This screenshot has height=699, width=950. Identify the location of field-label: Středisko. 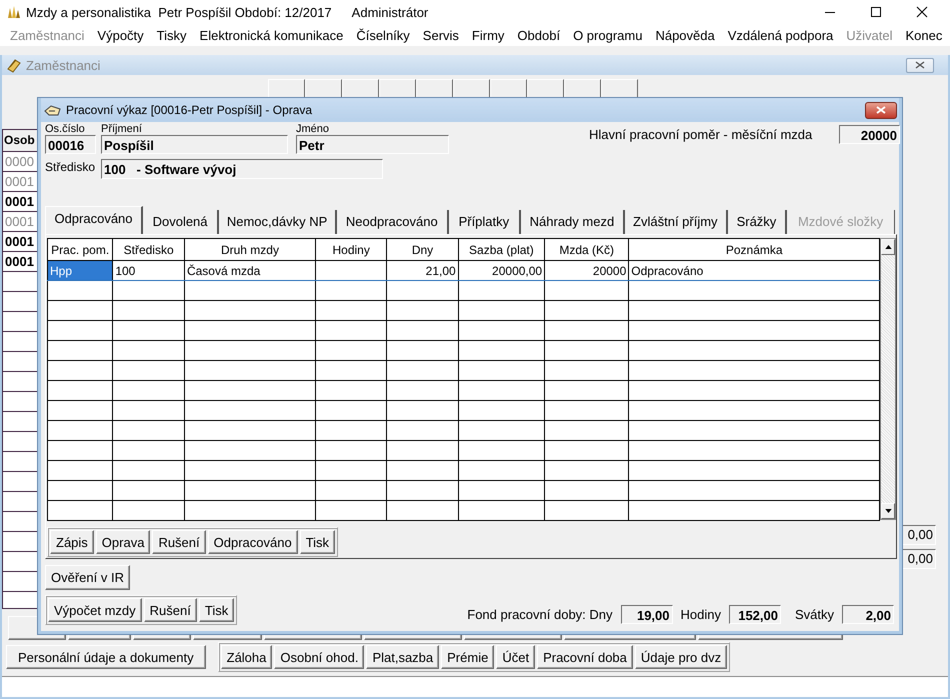
(70, 167).